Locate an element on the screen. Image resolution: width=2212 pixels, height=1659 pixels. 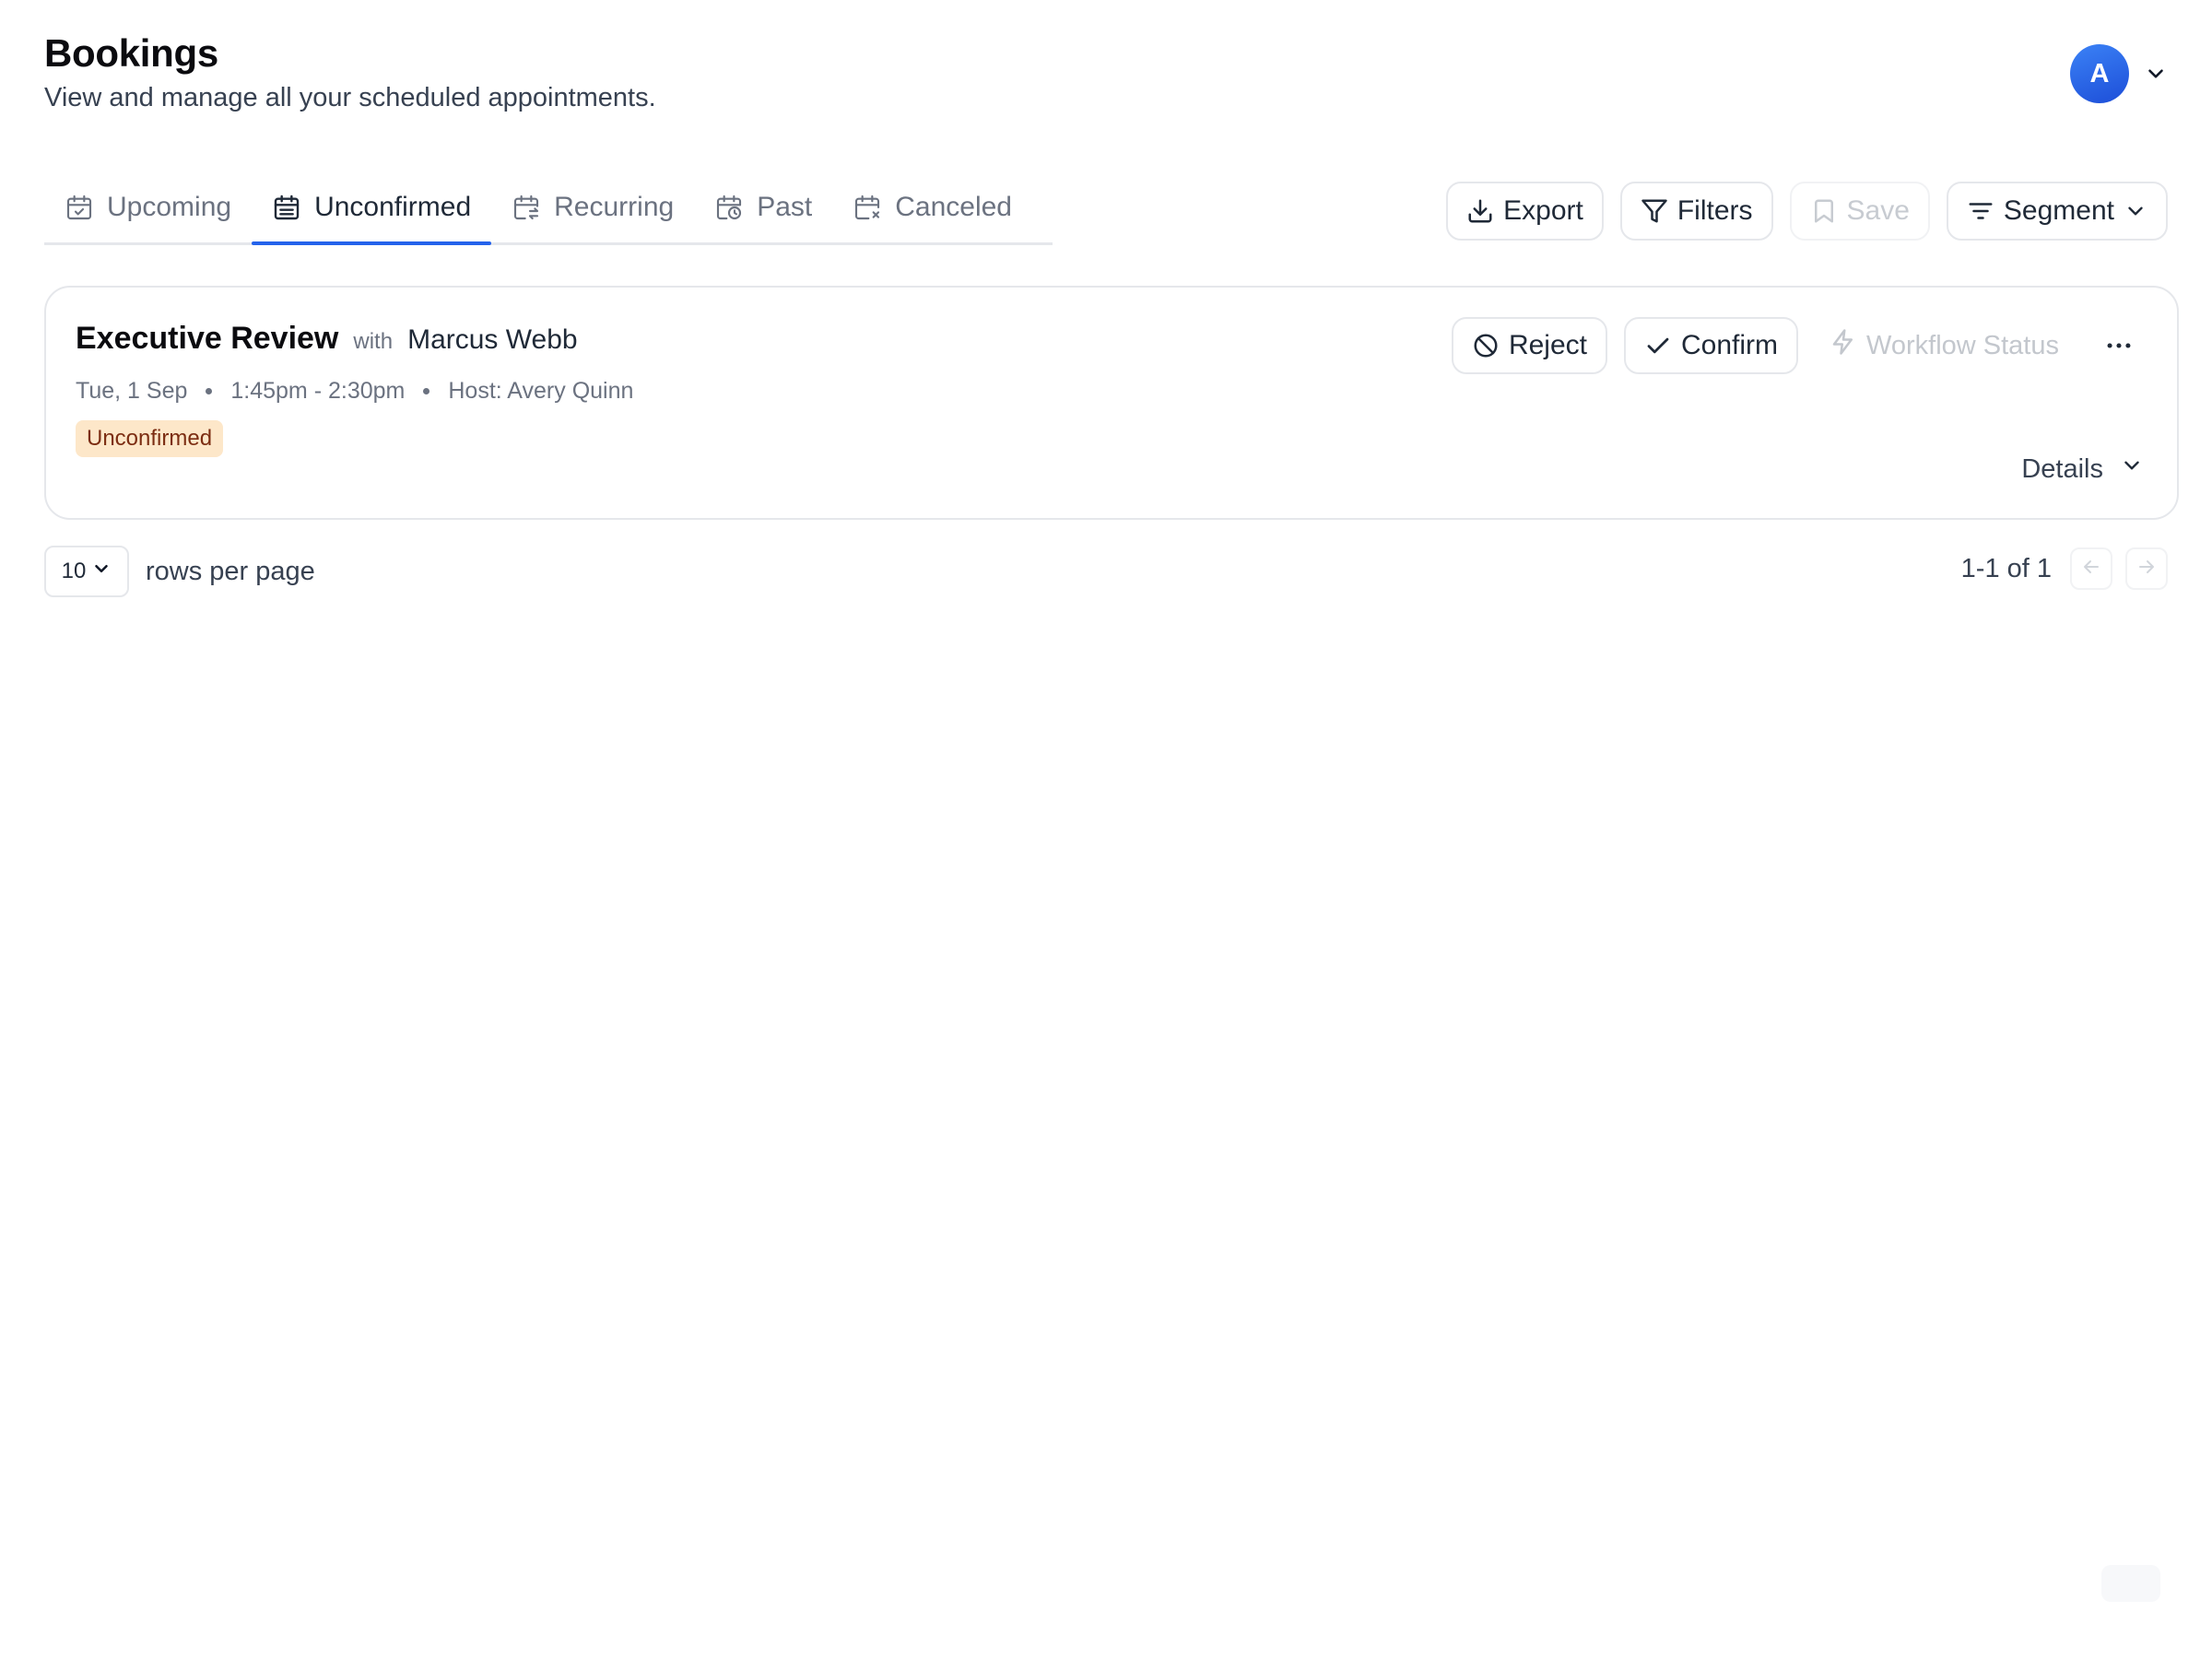
rows-per-page-value: 10 is located at coordinates (74, 571).